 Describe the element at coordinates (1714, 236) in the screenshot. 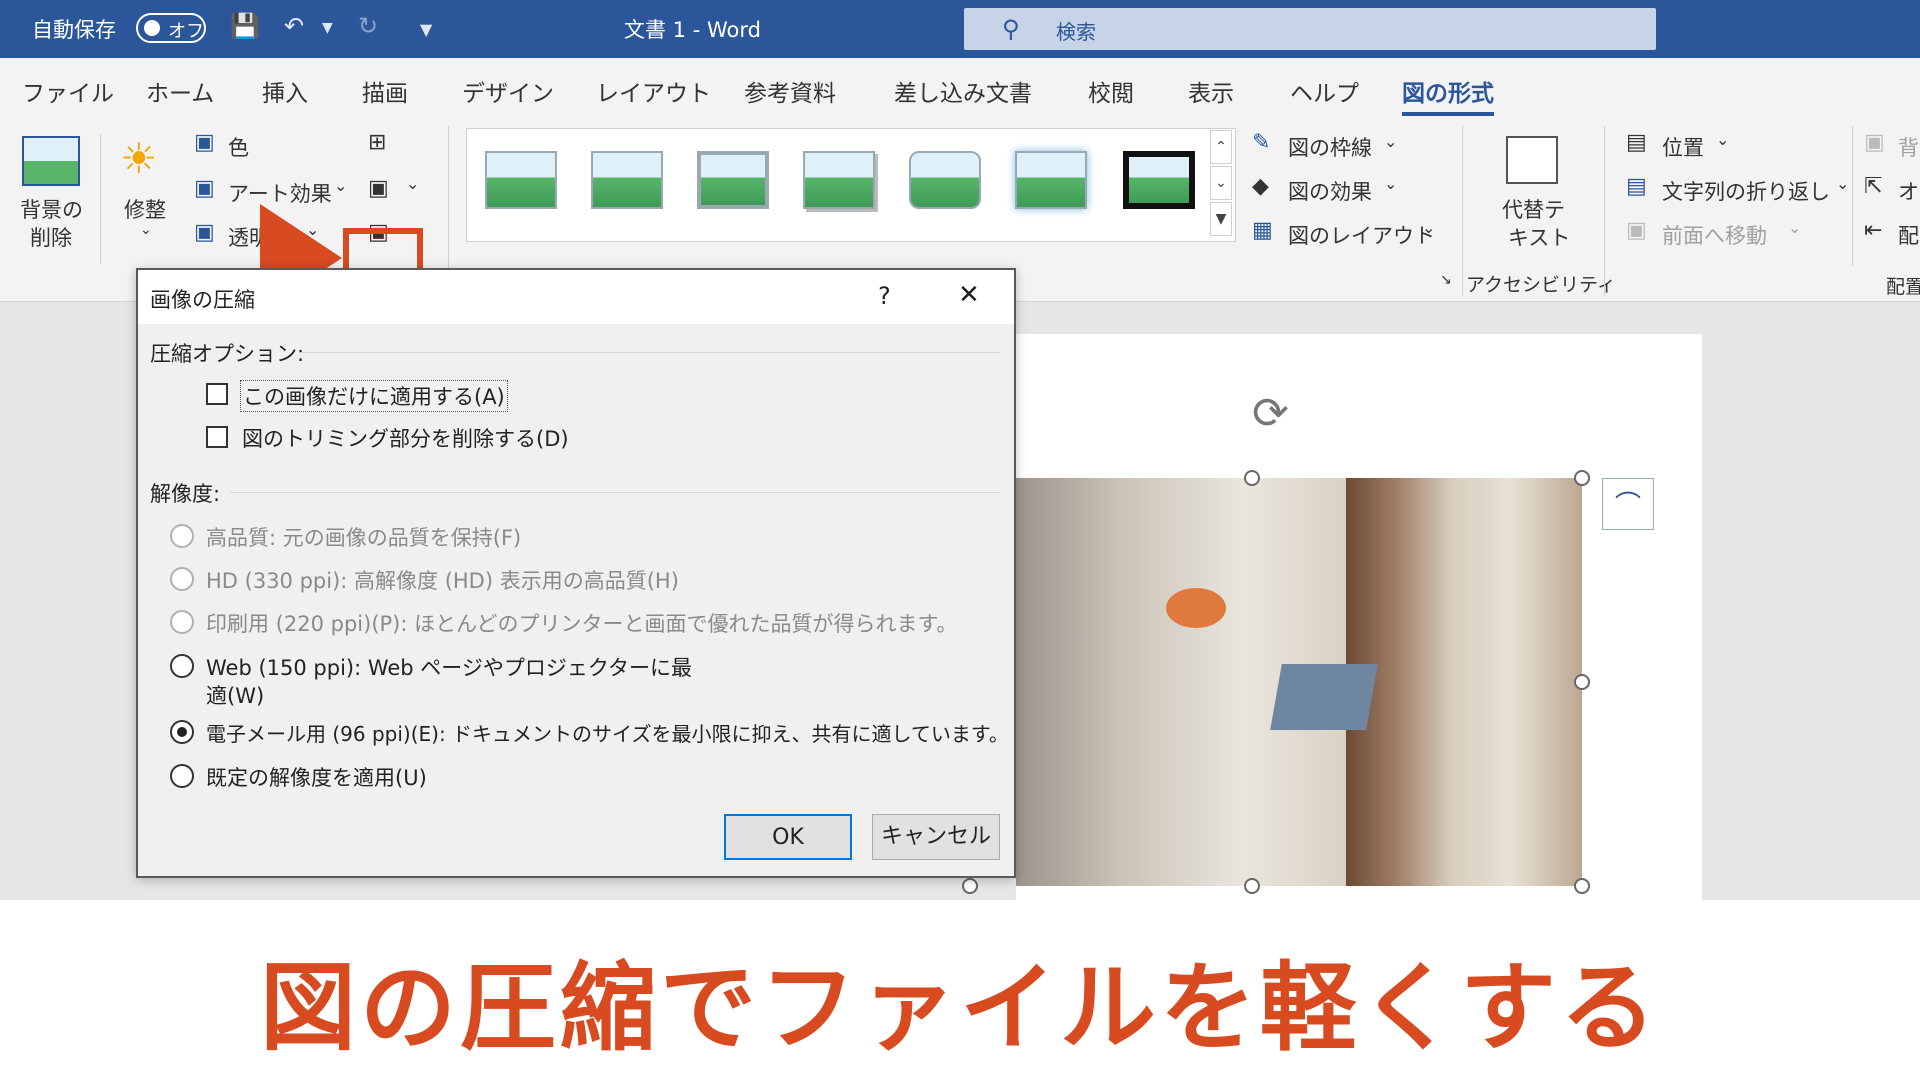

I see `bring-forward-label: 前面へ移動` at that location.